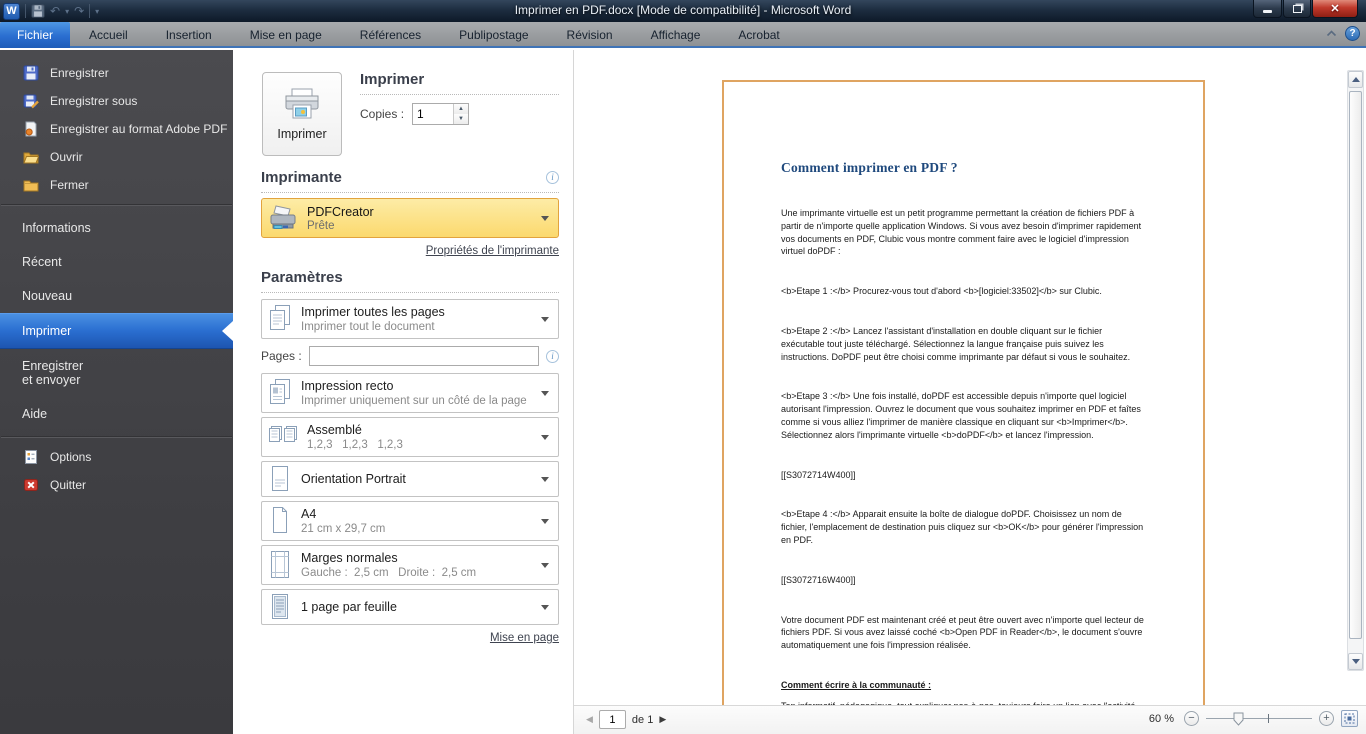 The width and height of the screenshot is (1366, 734). What do you see at coordinates (461, 119) in the screenshot?
I see `copies-decrement-icon: ▼` at bounding box center [461, 119].